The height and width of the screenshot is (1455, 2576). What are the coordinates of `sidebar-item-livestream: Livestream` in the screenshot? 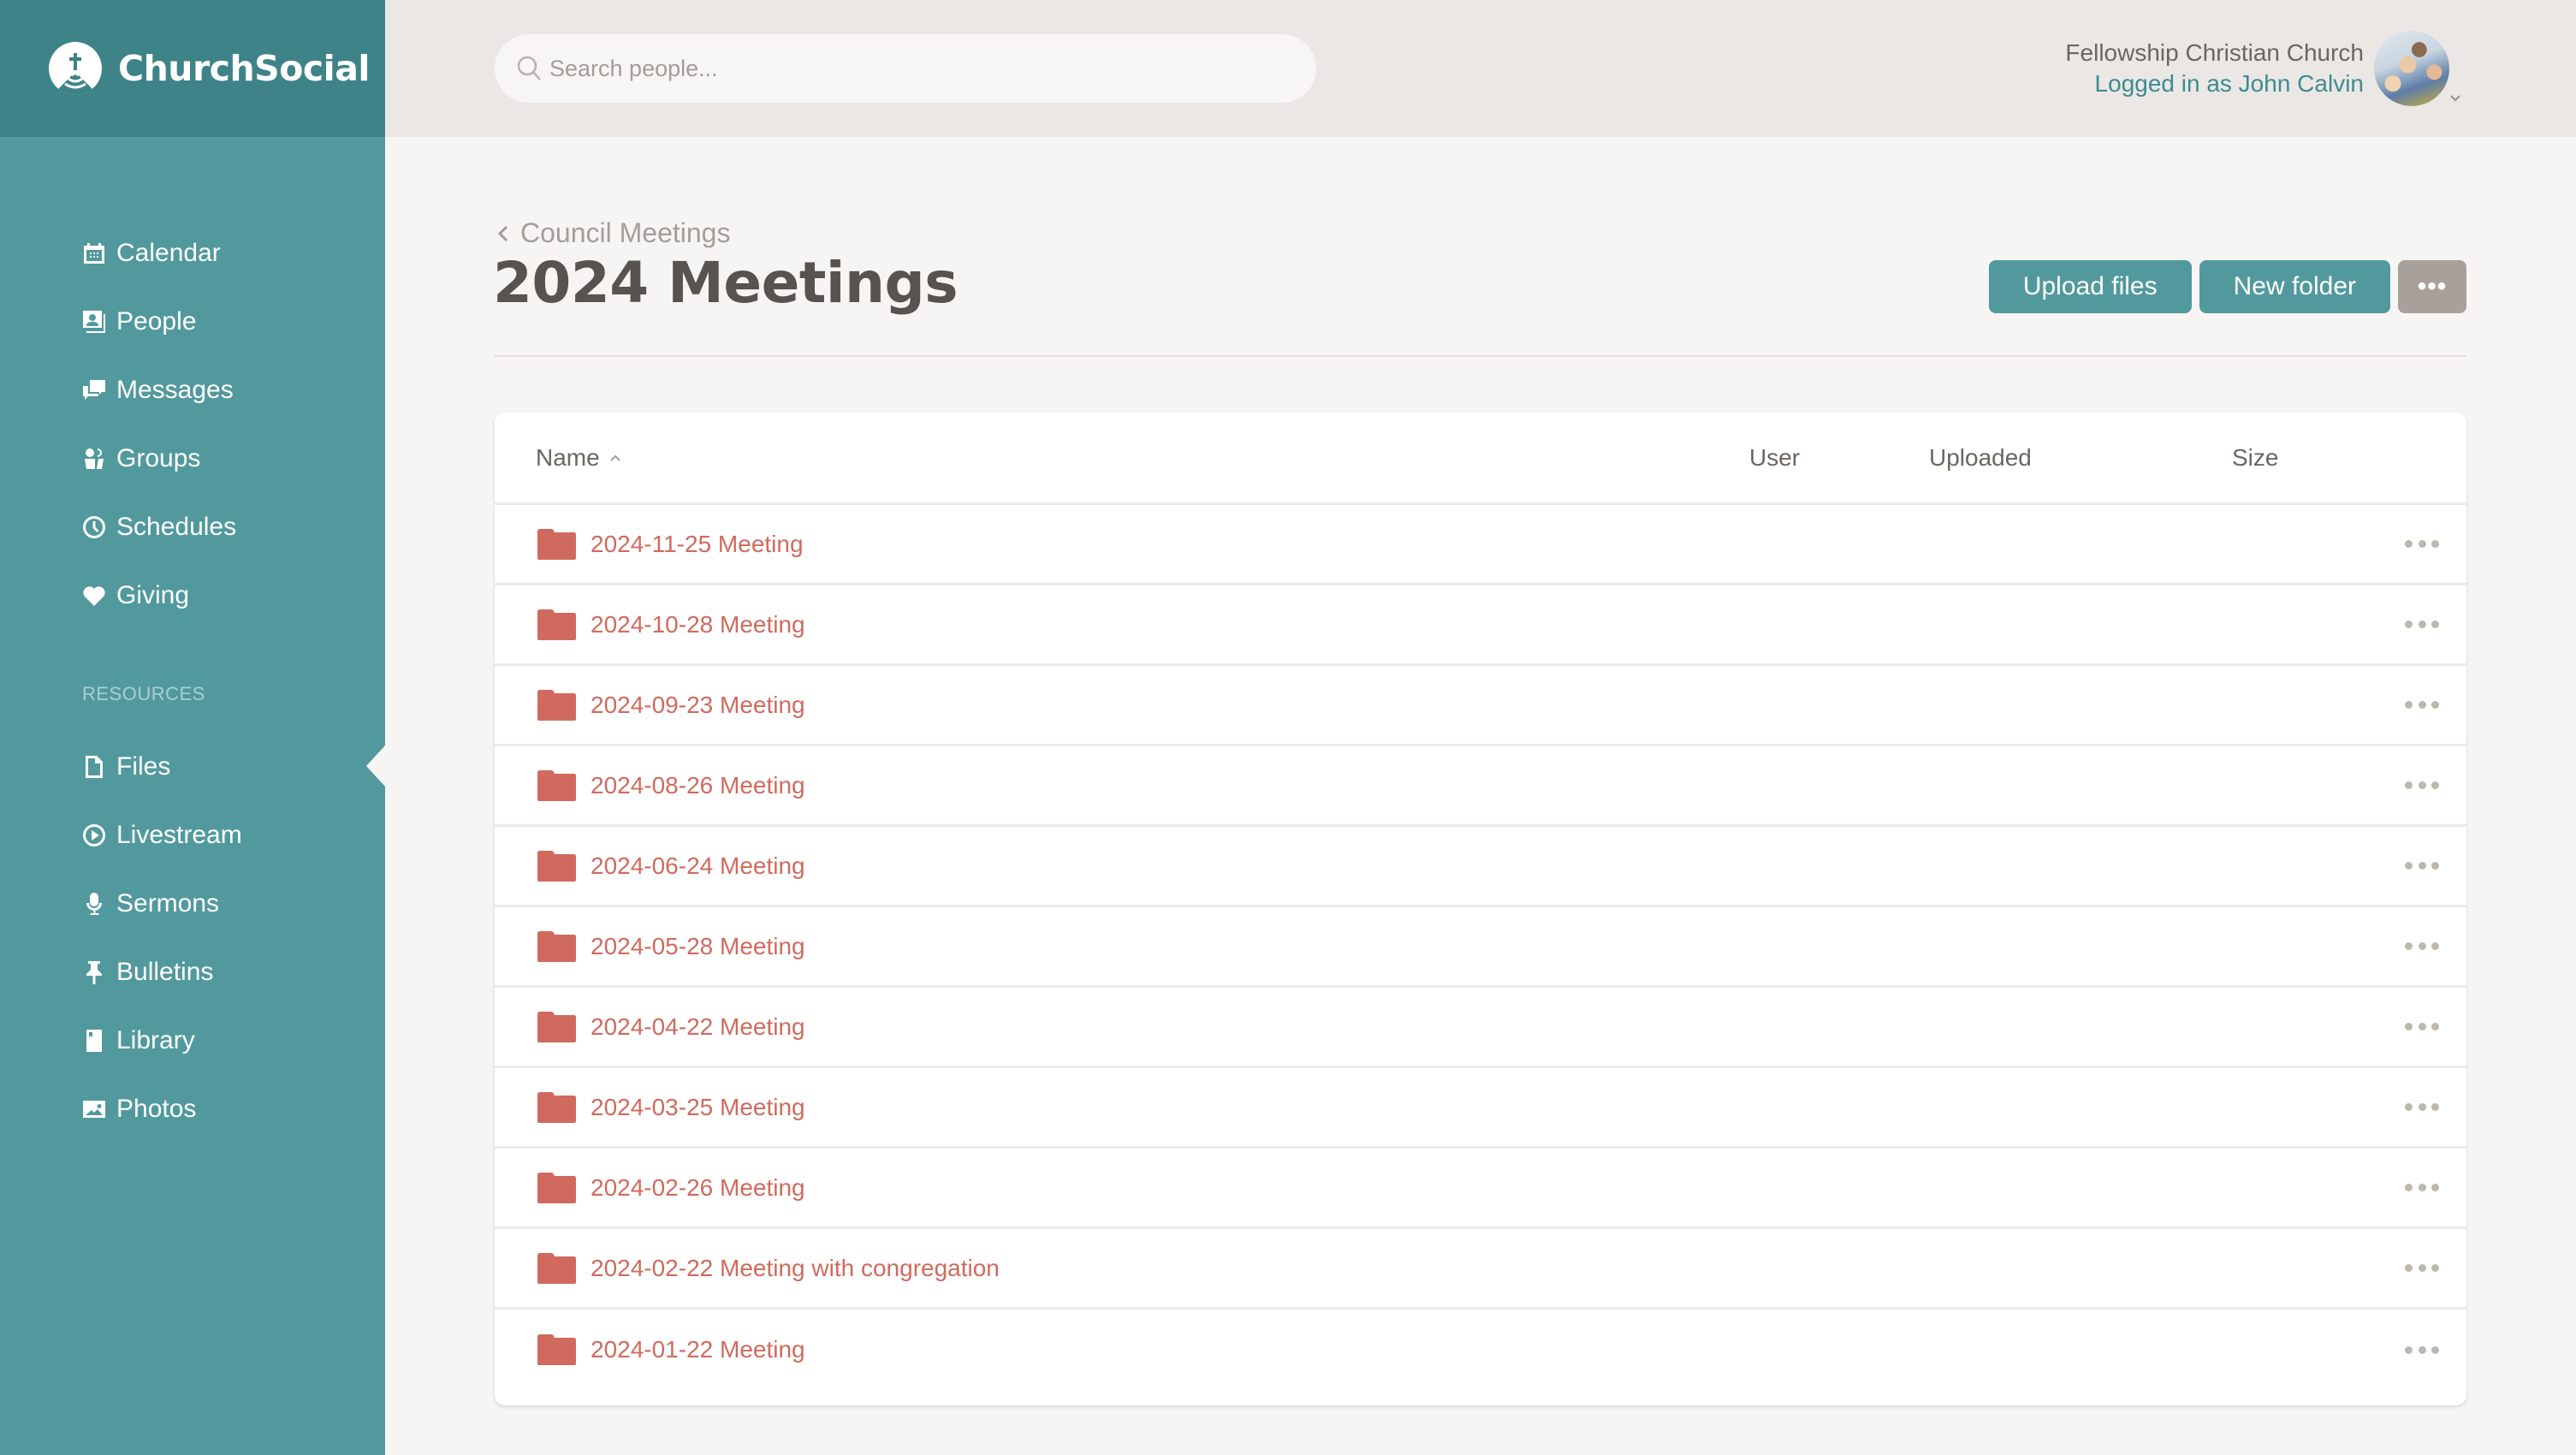 It's located at (162, 835).